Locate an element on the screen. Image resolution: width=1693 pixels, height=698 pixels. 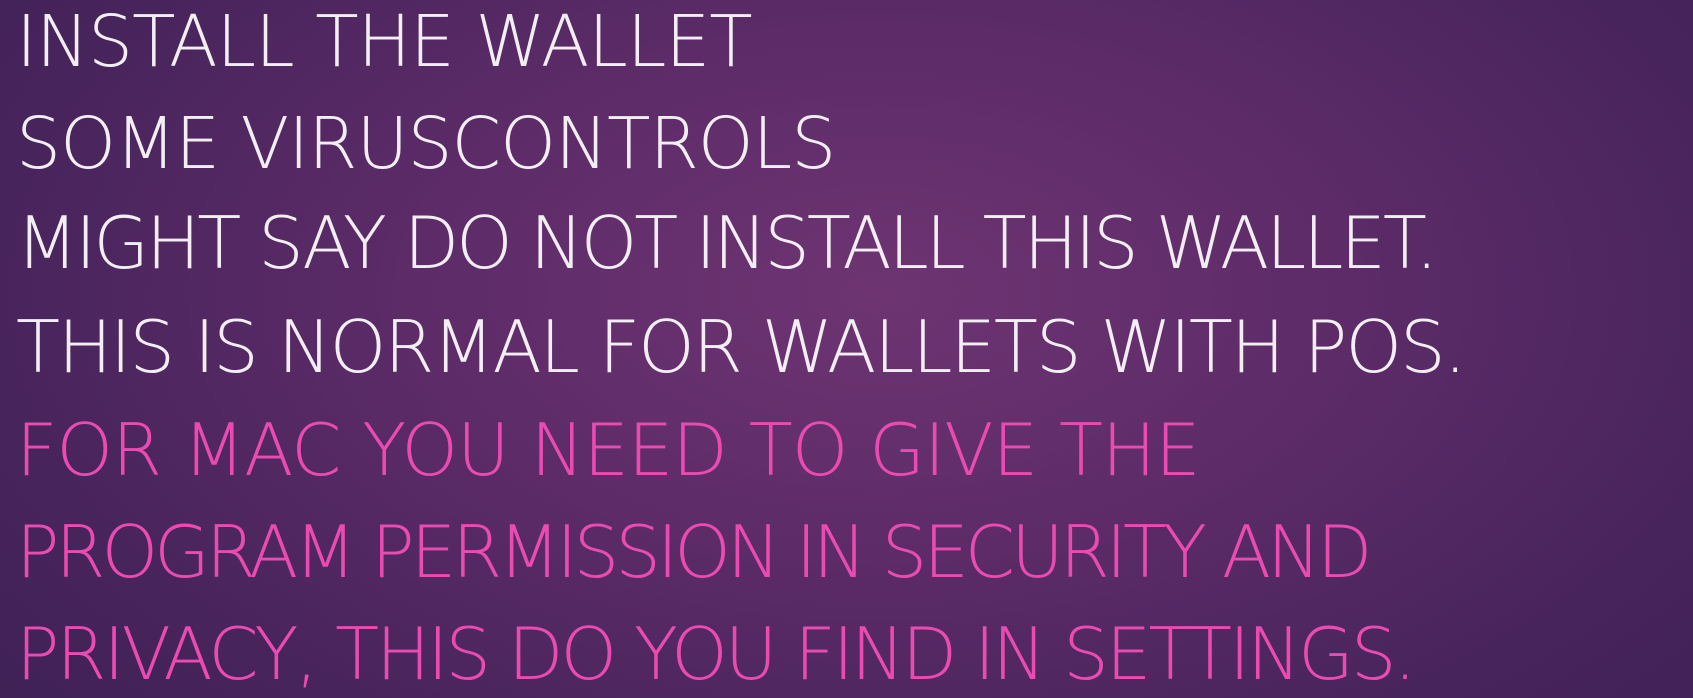
normal-for-pos-line: THIS IS NORMAL FOR WALLETS WITH POS. is located at coordinates (741, 347).